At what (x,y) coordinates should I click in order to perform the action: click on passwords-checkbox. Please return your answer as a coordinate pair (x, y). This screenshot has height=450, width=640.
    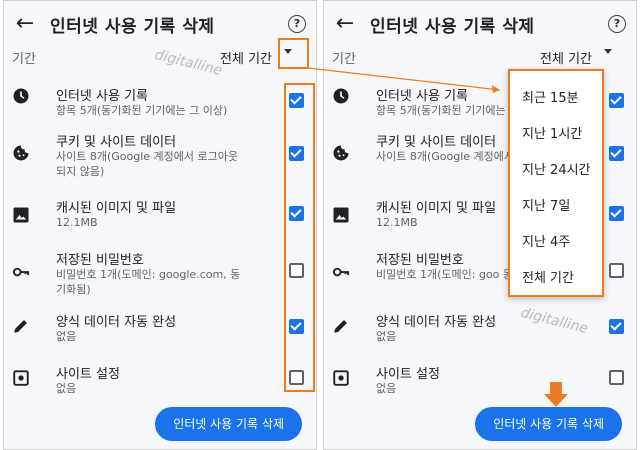
    Looking at the image, I should click on (616, 270).